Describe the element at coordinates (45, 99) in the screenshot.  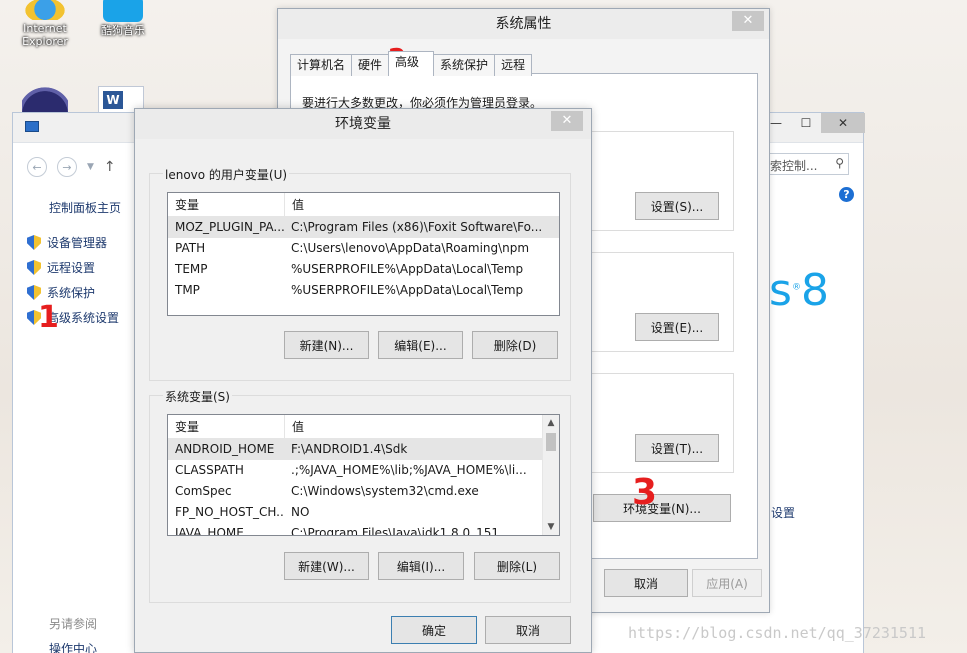
I see `eclipse-icon` at that location.